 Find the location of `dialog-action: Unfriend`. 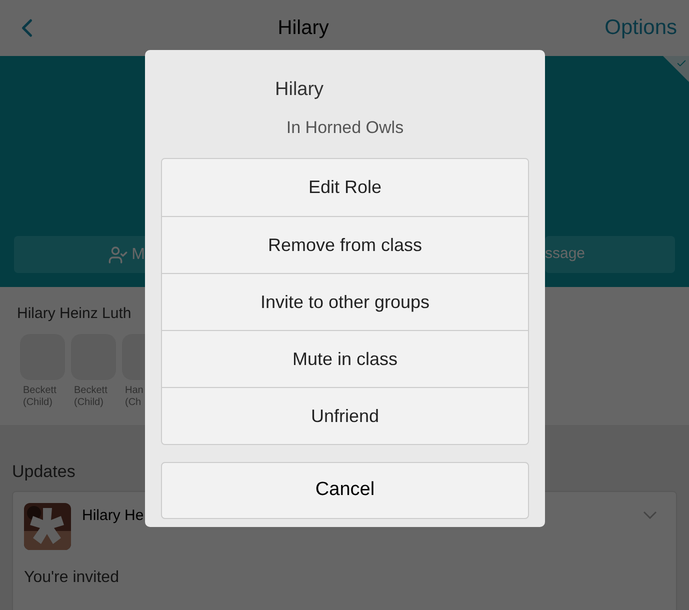

dialog-action: Unfriend is located at coordinates (345, 415).